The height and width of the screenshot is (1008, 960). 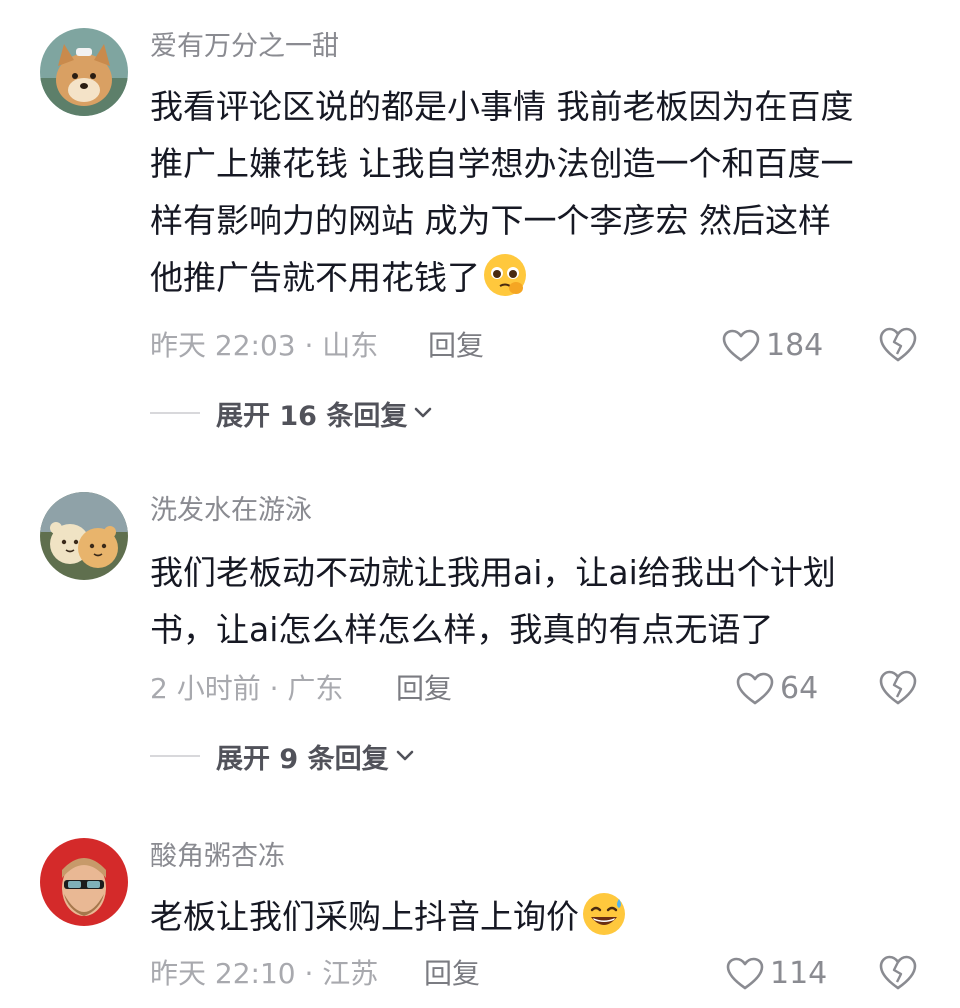 I want to click on like-button: 114, so click(x=776, y=974).